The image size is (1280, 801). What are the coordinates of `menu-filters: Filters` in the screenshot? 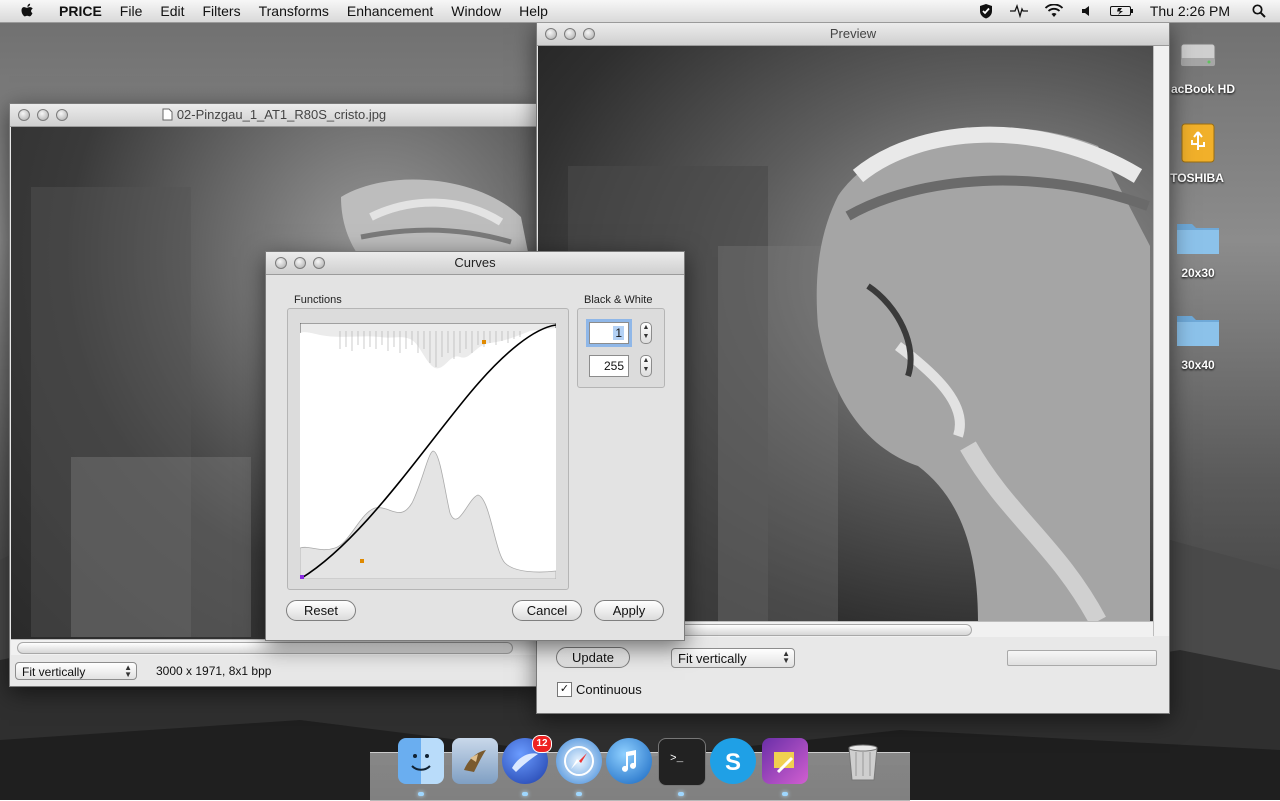 It's located at (221, 11).